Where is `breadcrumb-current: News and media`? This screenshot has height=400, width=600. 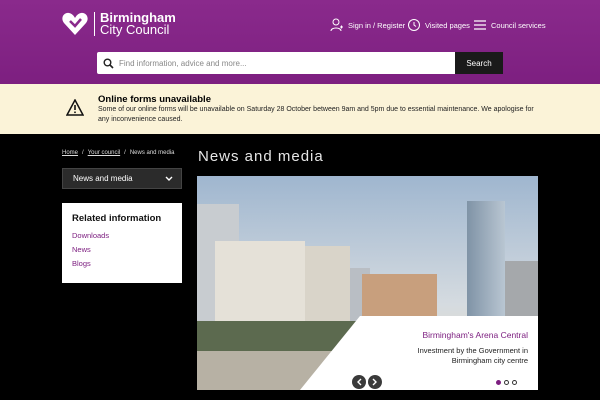 breadcrumb-current: News and media is located at coordinates (152, 153).